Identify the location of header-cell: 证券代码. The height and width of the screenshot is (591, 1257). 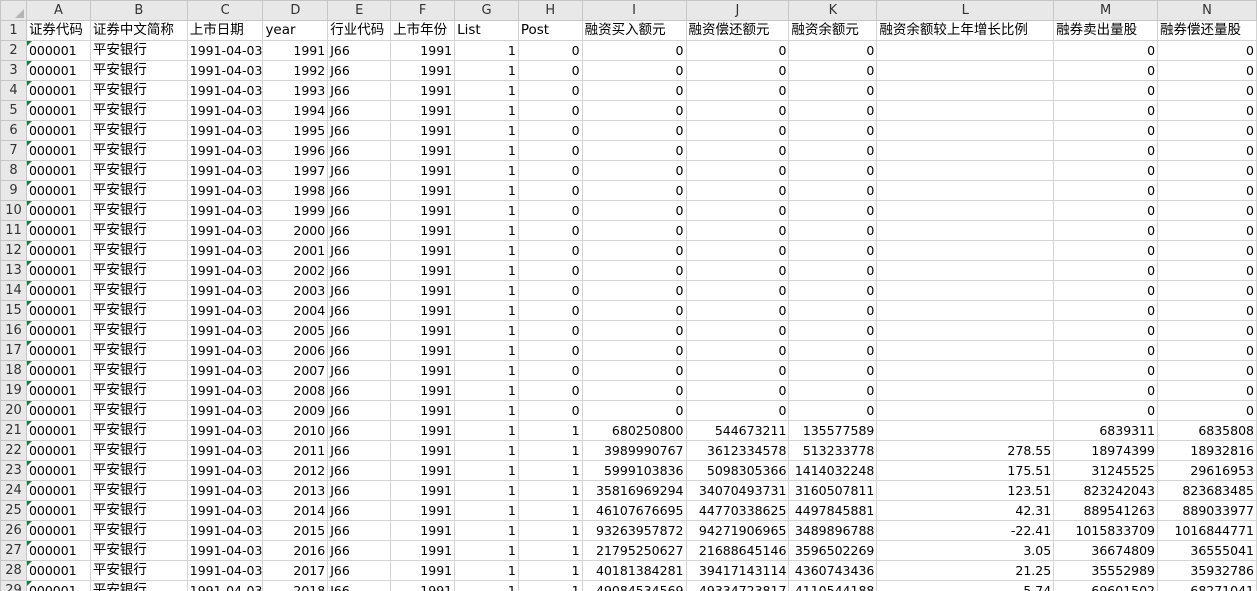
(58, 30).